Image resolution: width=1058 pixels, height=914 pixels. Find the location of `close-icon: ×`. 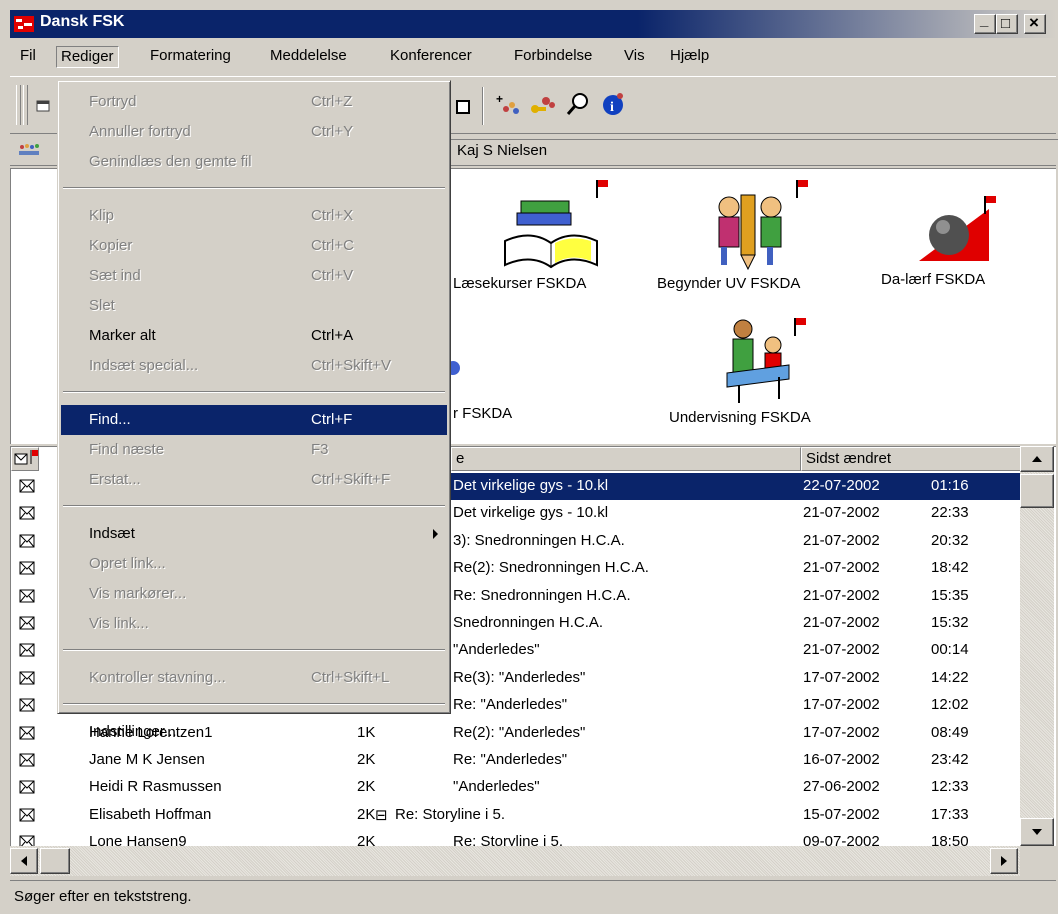

close-icon: × is located at coordinates (1034, 22).